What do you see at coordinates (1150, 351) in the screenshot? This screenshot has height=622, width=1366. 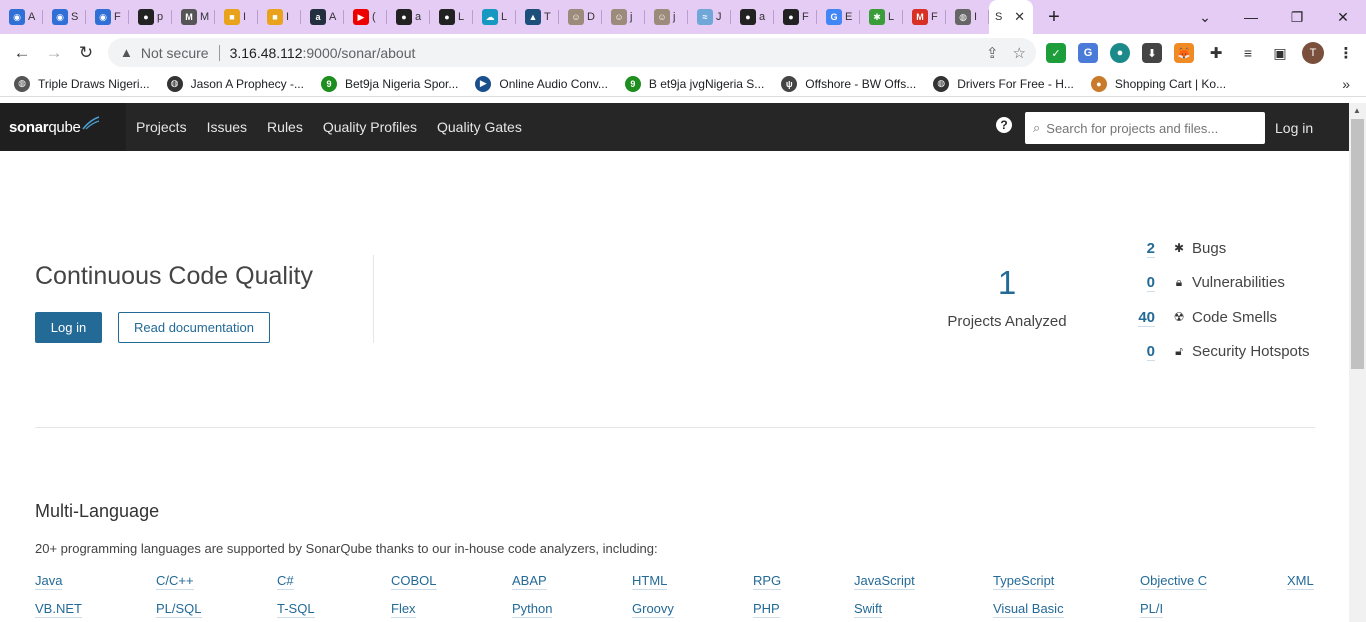 I see `metric-security-hotspots-value: 0` at bounding box center [1150, 351].